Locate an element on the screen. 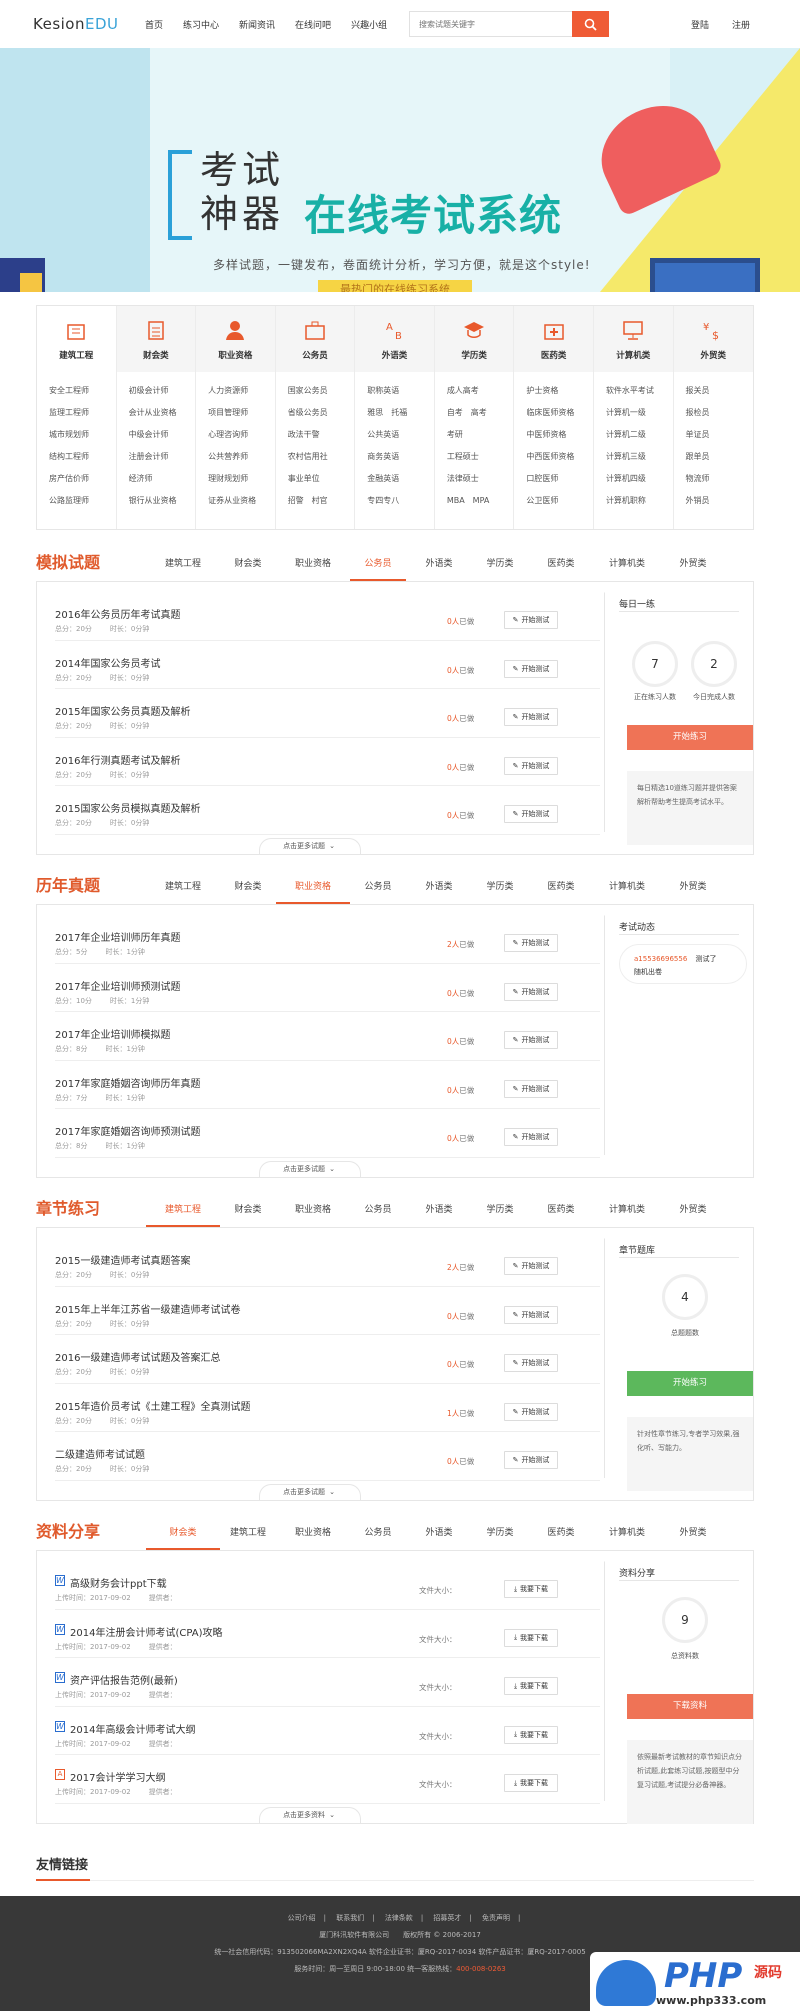  category-link: 房产估价师 is located at coordinates (82, 479).